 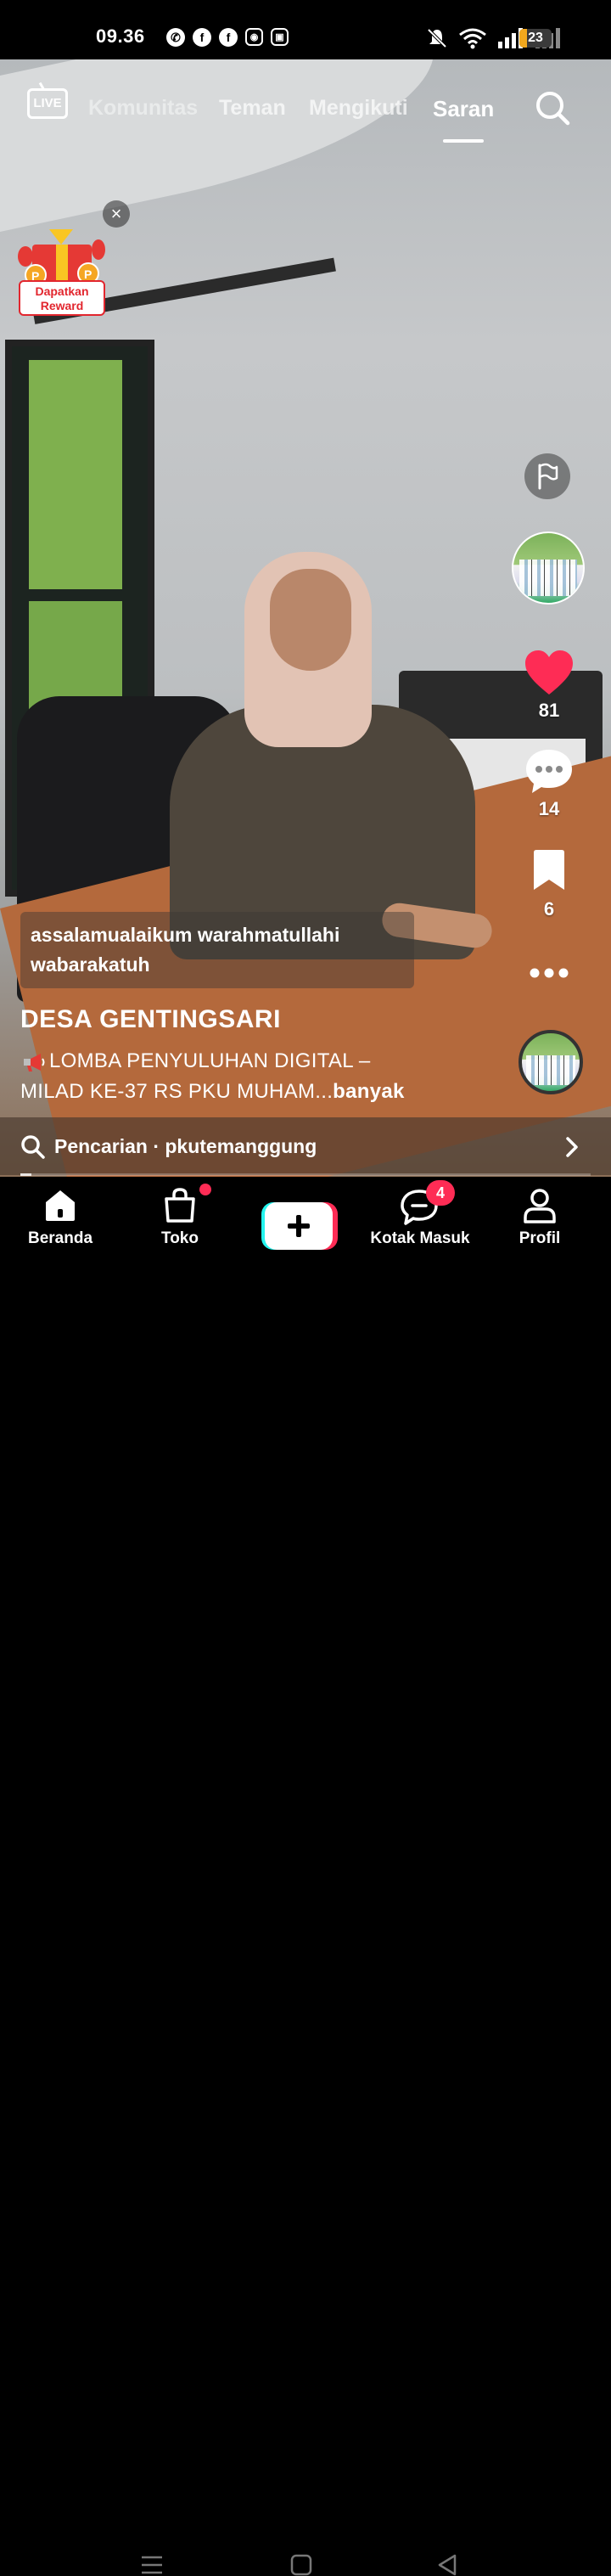 I want to click on status-time: 09.36, so click(x=120, y=36).